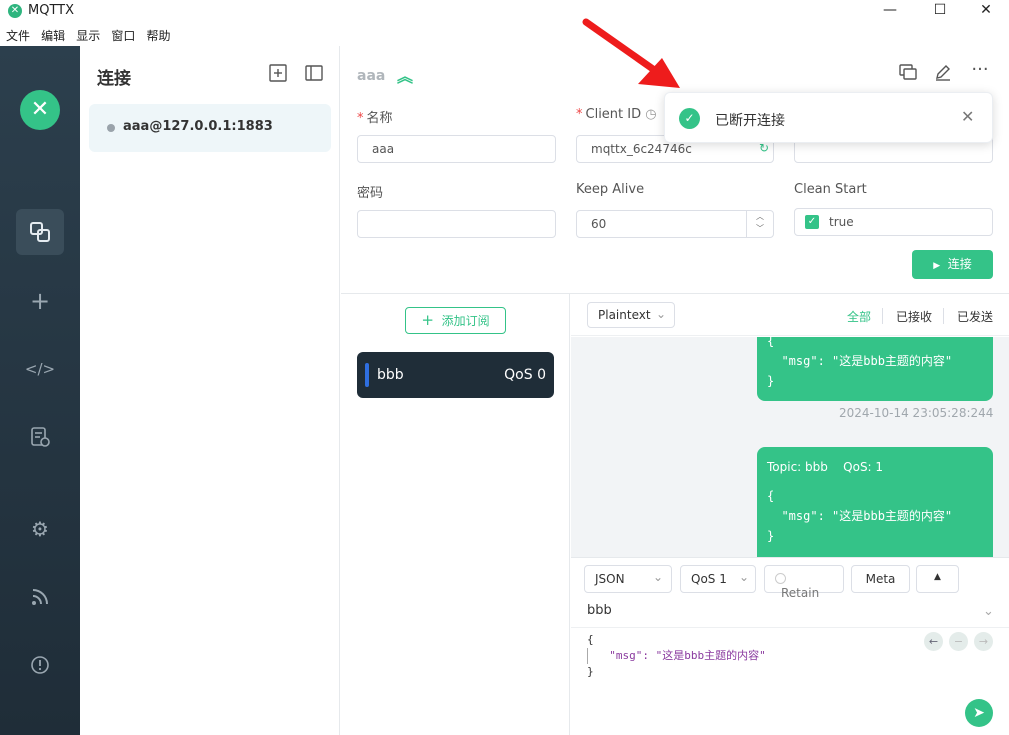 The height and width of the screenshot is (735, 1009). What do you see at coordinates (455, 514) in the screenshot?
I see `subscriptions-column: + 添加订阅 bbb QoS 0` at bounding box center [455, 514].